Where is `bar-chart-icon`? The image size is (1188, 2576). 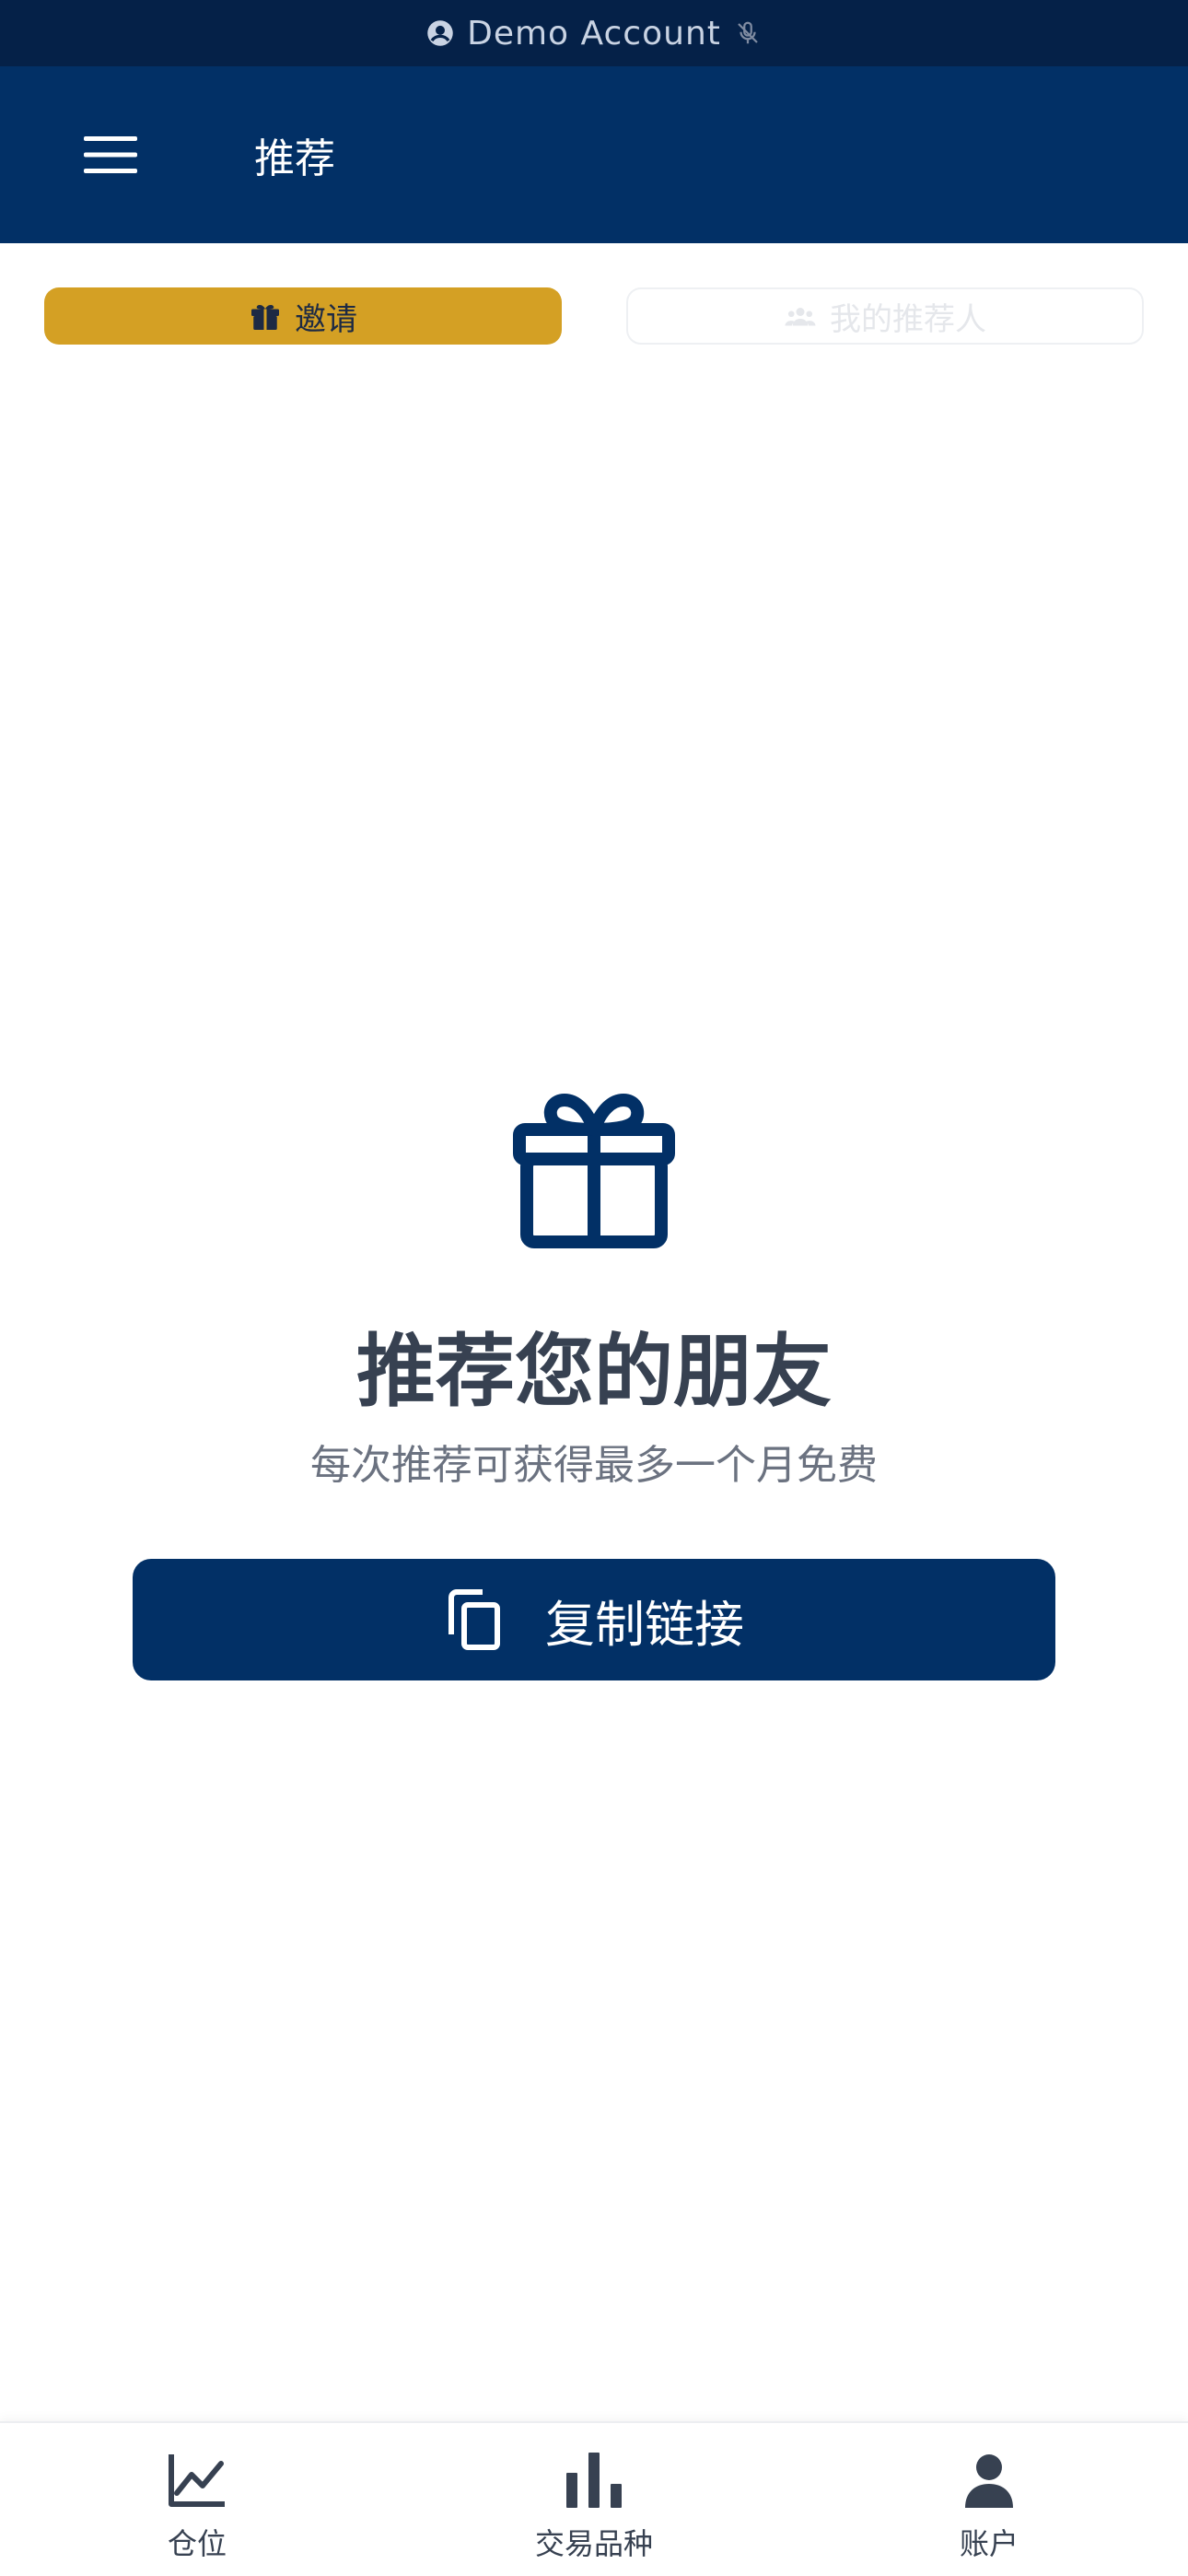
bar-chart-icon is located at coordinates (594, 2480).